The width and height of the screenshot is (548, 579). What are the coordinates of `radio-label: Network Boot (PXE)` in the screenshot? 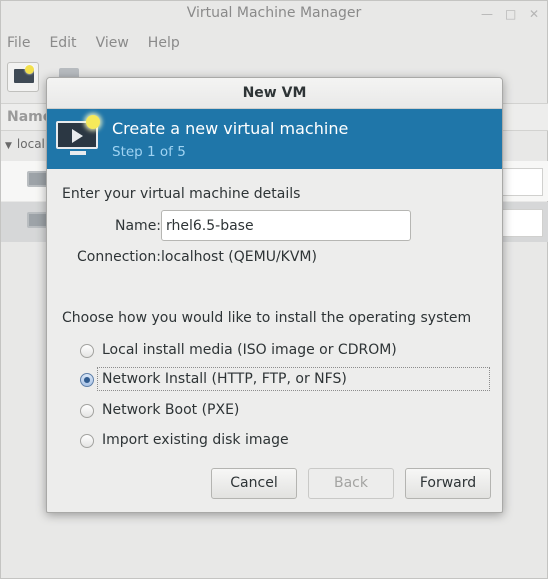 It's located at (171, 410).